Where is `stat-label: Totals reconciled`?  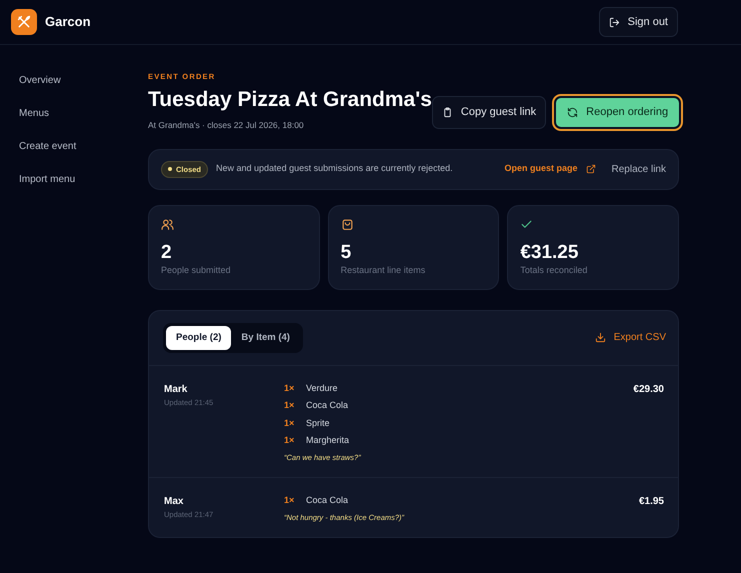 stat-label: Totals reconciled is located at coordinates (554, 271).